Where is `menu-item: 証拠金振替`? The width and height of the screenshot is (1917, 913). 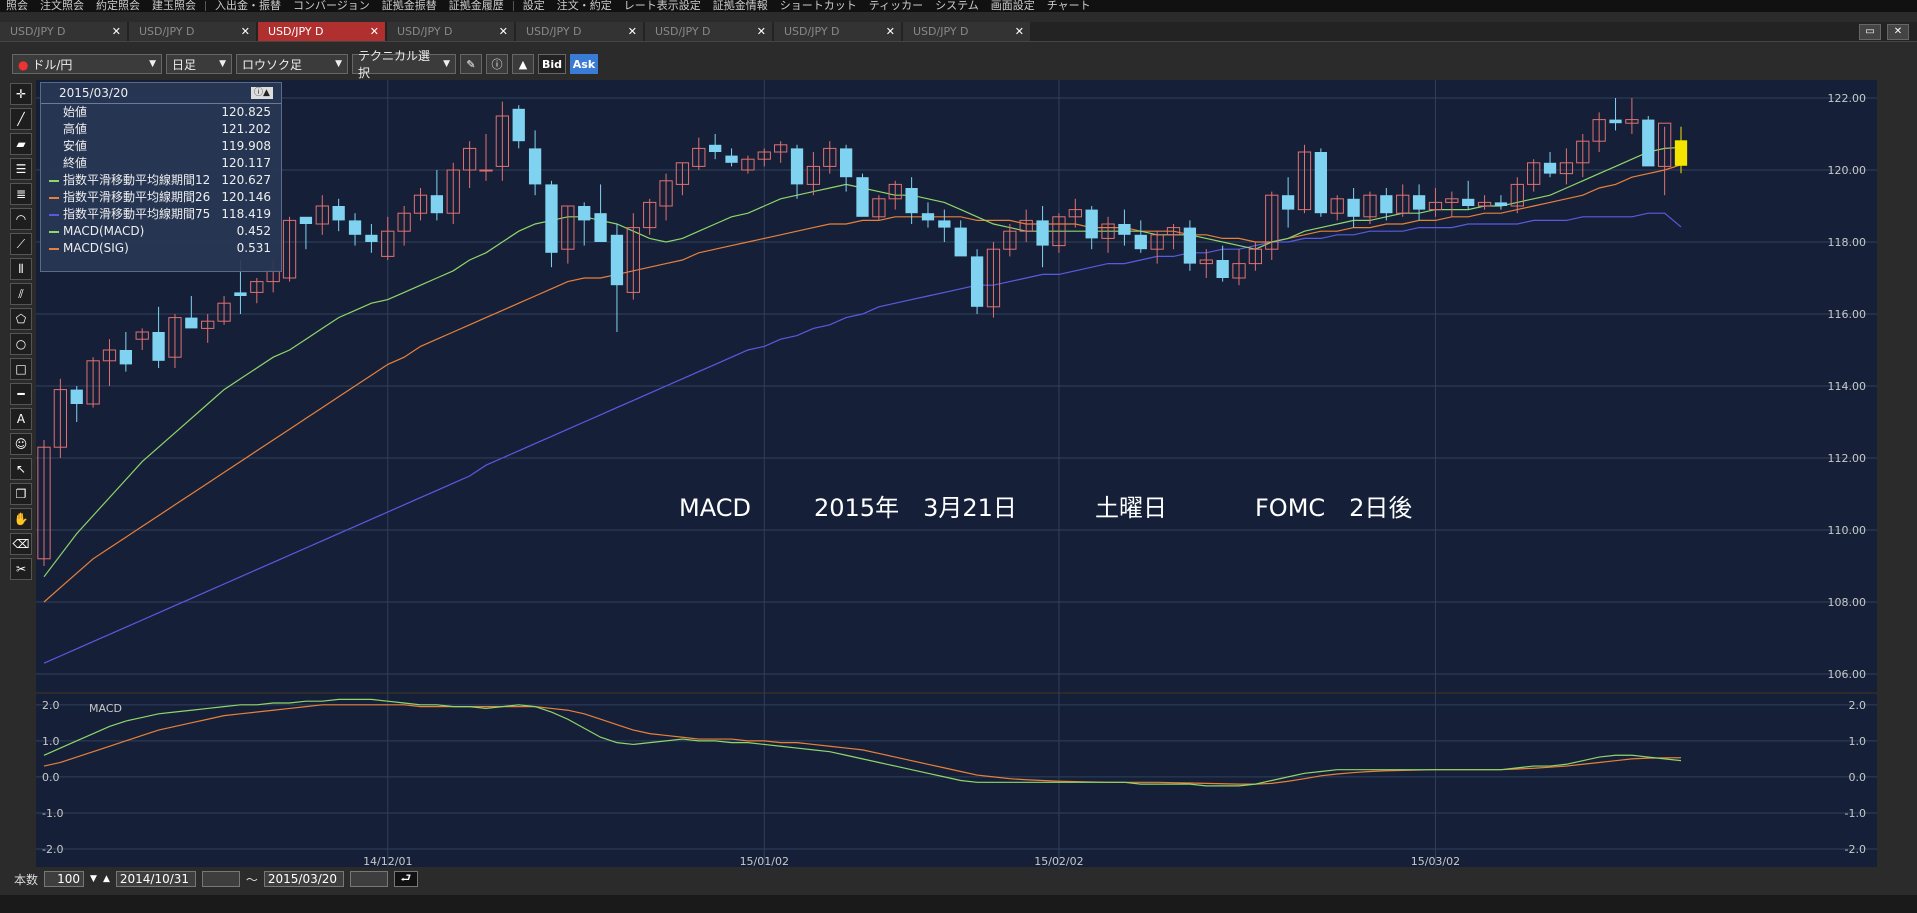
menu-item: 証拠金振替 is located at coordinates (409, 6).